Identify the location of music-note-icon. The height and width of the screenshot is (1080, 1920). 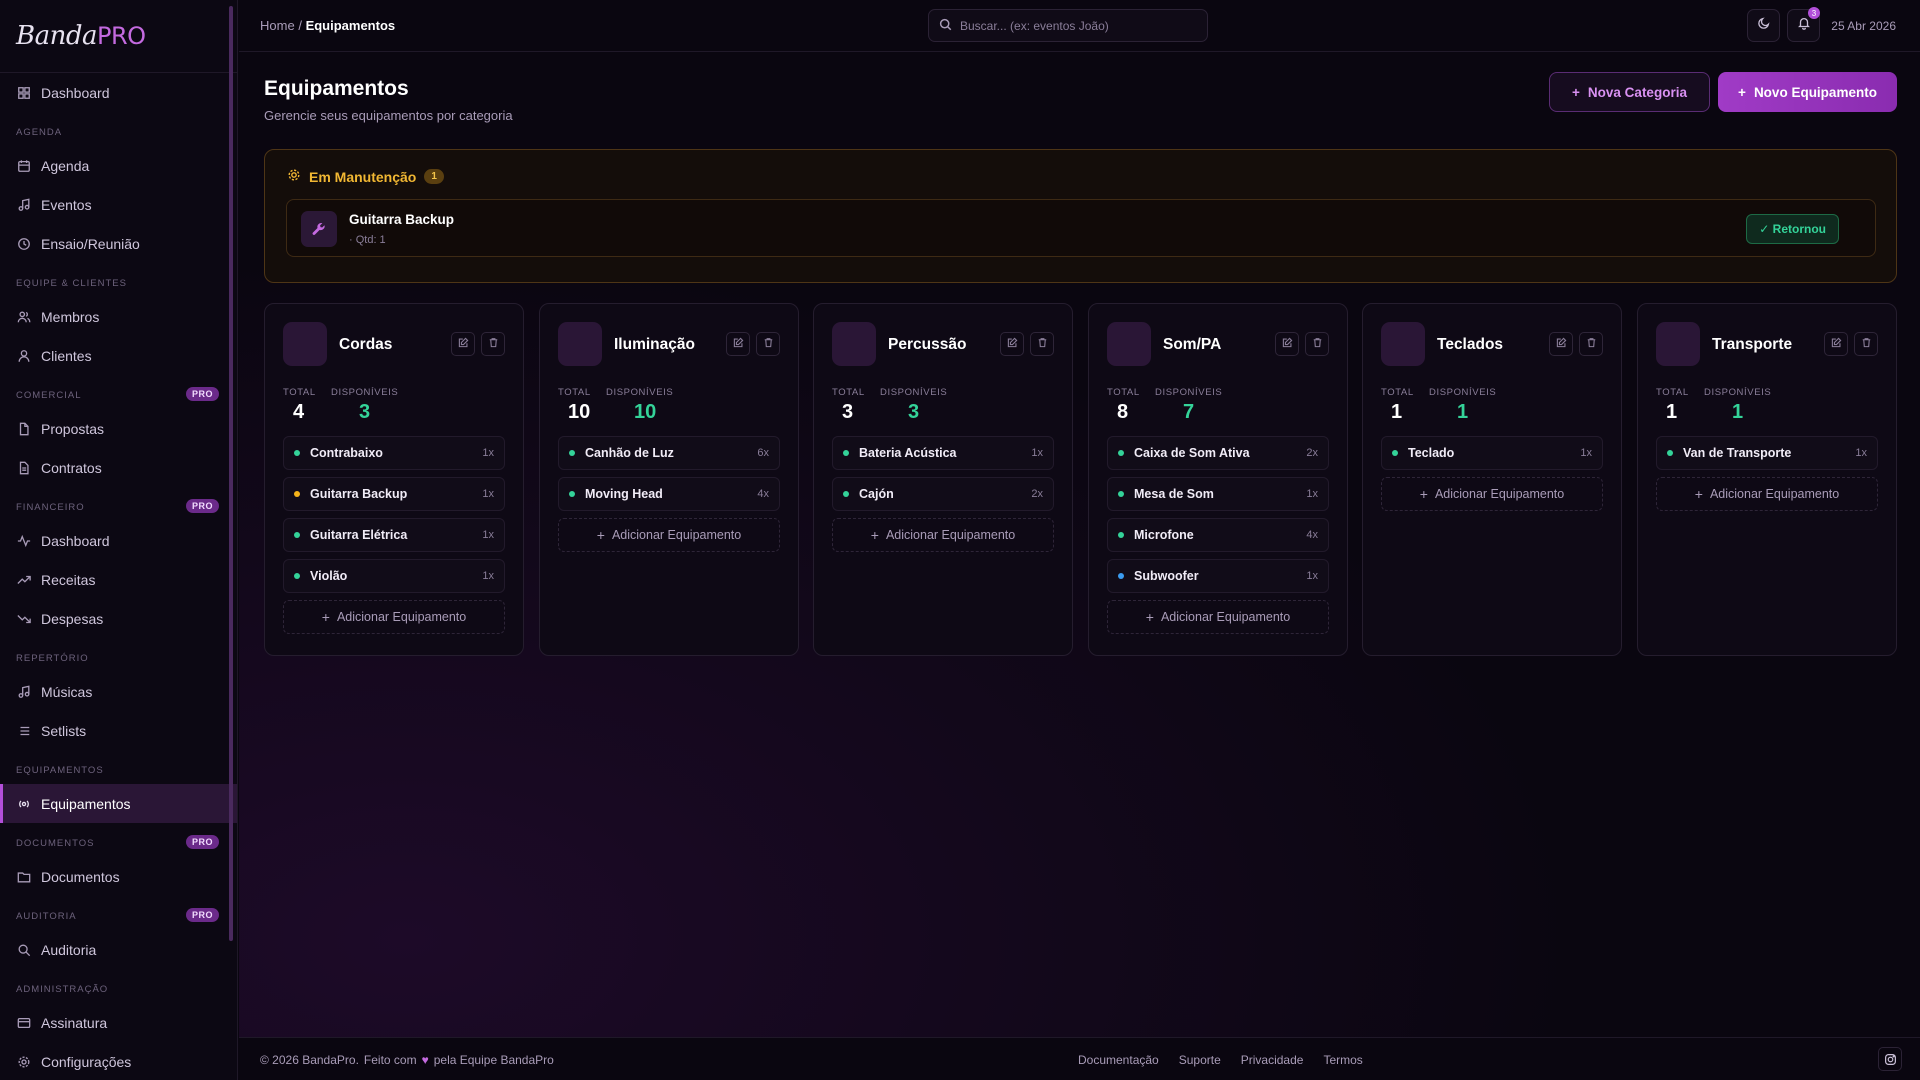
(23, 204).